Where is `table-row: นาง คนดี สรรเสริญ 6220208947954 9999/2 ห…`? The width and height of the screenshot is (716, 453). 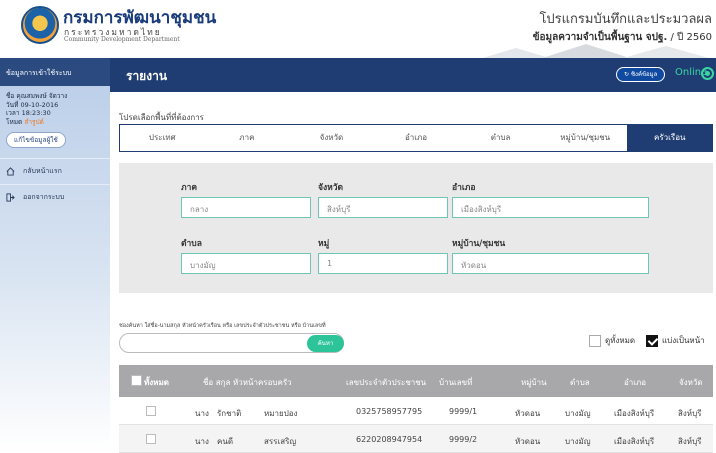 table-row: นาง คนดี สรรเสริญ 6220208947954 9999/2 ห… is located at coordinates (416, 439).